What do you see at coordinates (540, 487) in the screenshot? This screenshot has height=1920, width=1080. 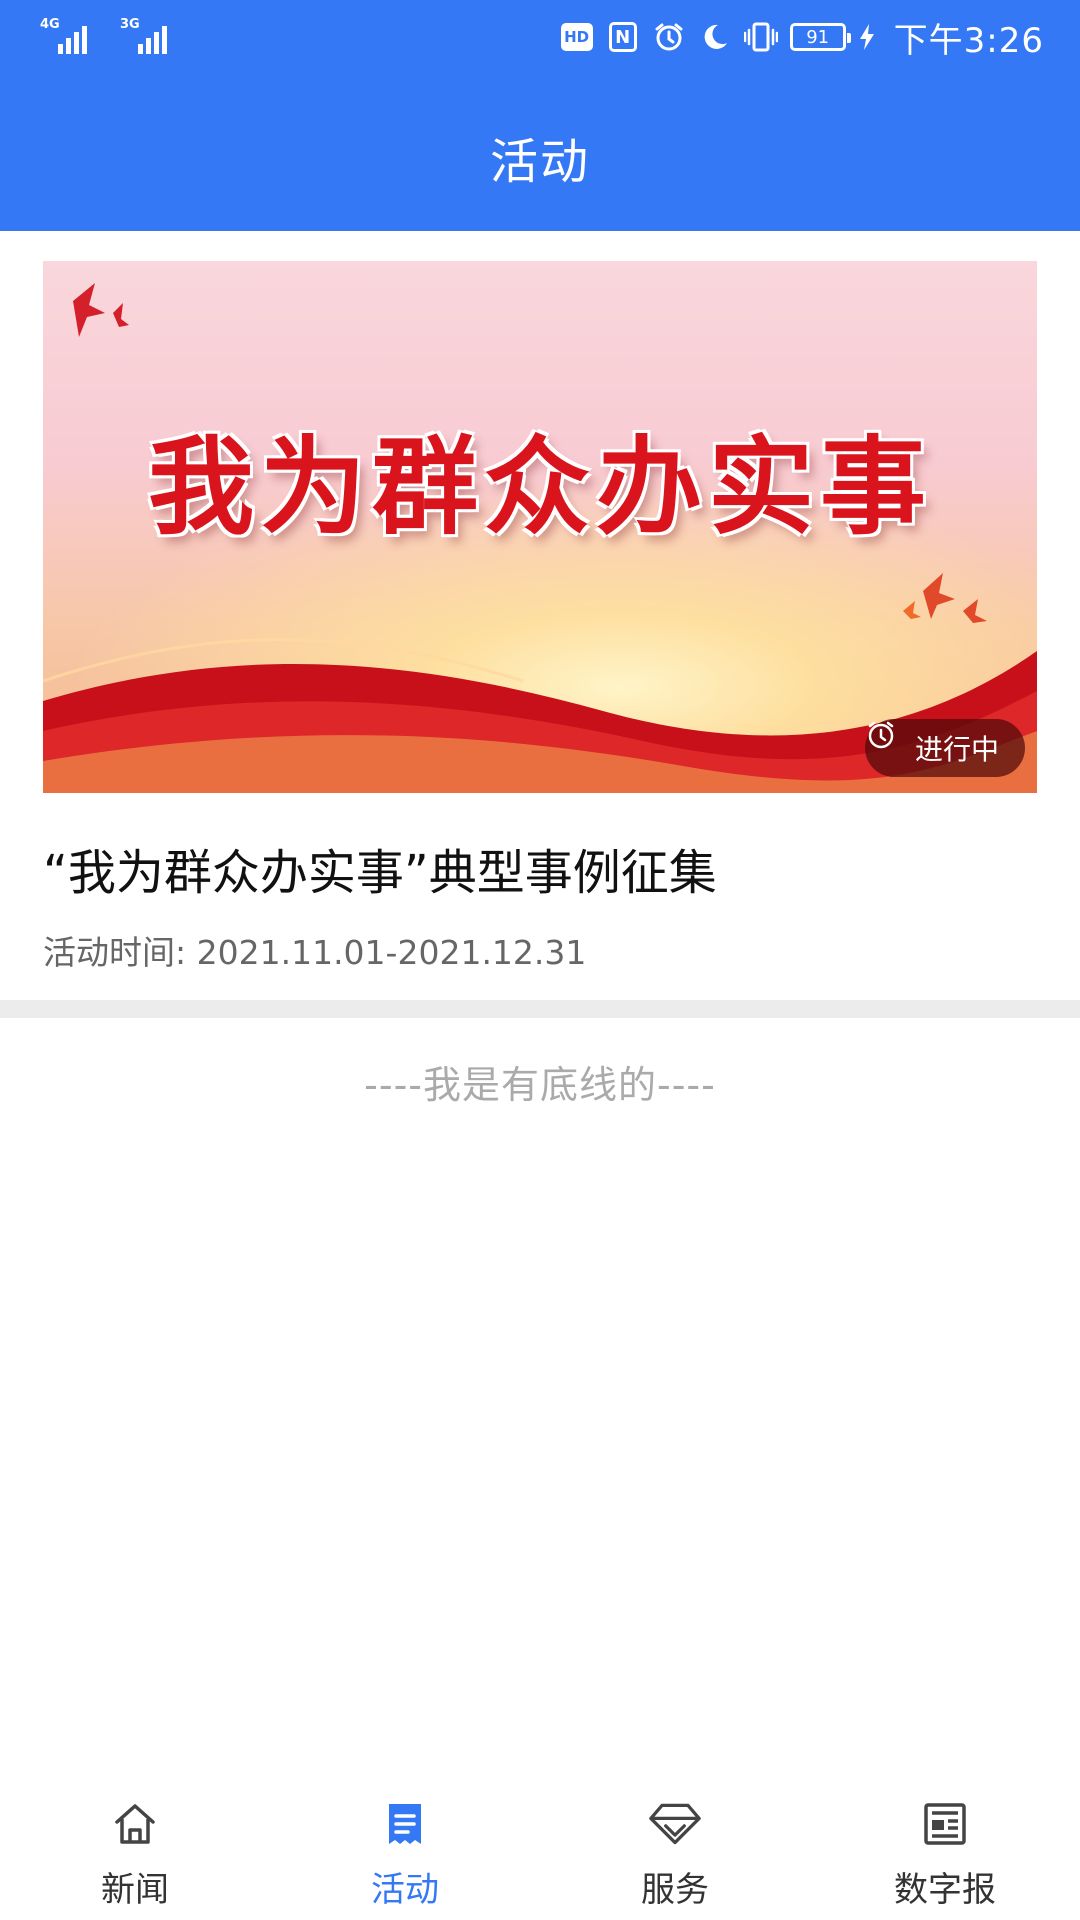 I see `banner-headline: 我为群众办实事` at bounding box center [540, 487].